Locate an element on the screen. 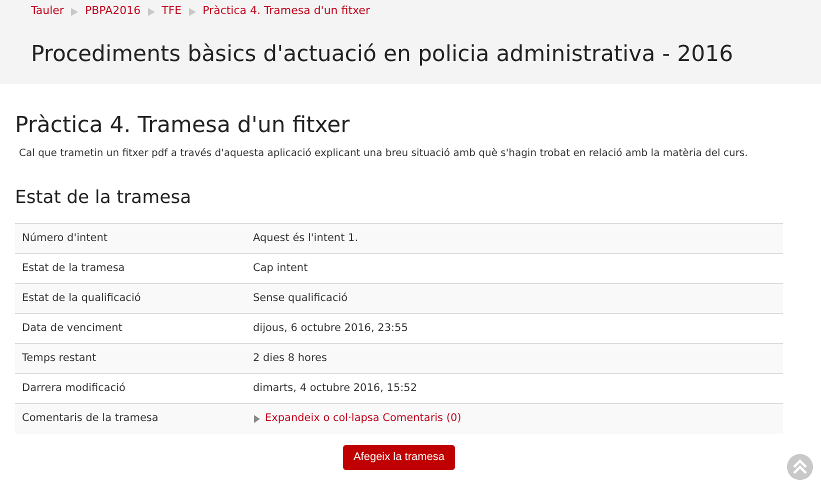 The image size is (821, 491). row-label: Comentaris de la tramesa is located at coordinates (90, 418).